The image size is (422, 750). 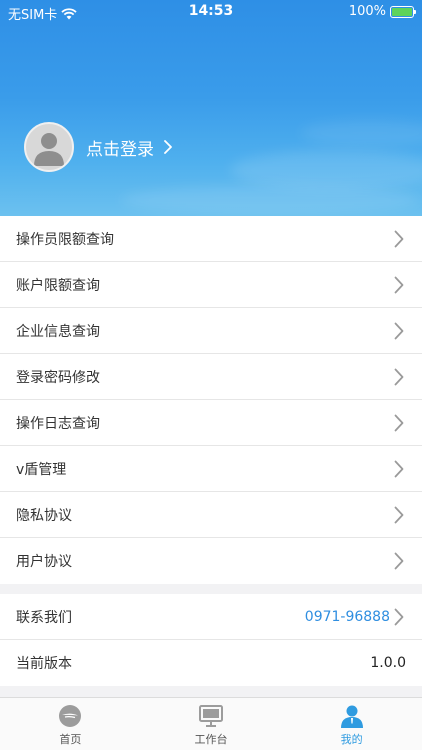 I want to click on menu-item-label: 操作员限额查询, so click(x=65, y=239).